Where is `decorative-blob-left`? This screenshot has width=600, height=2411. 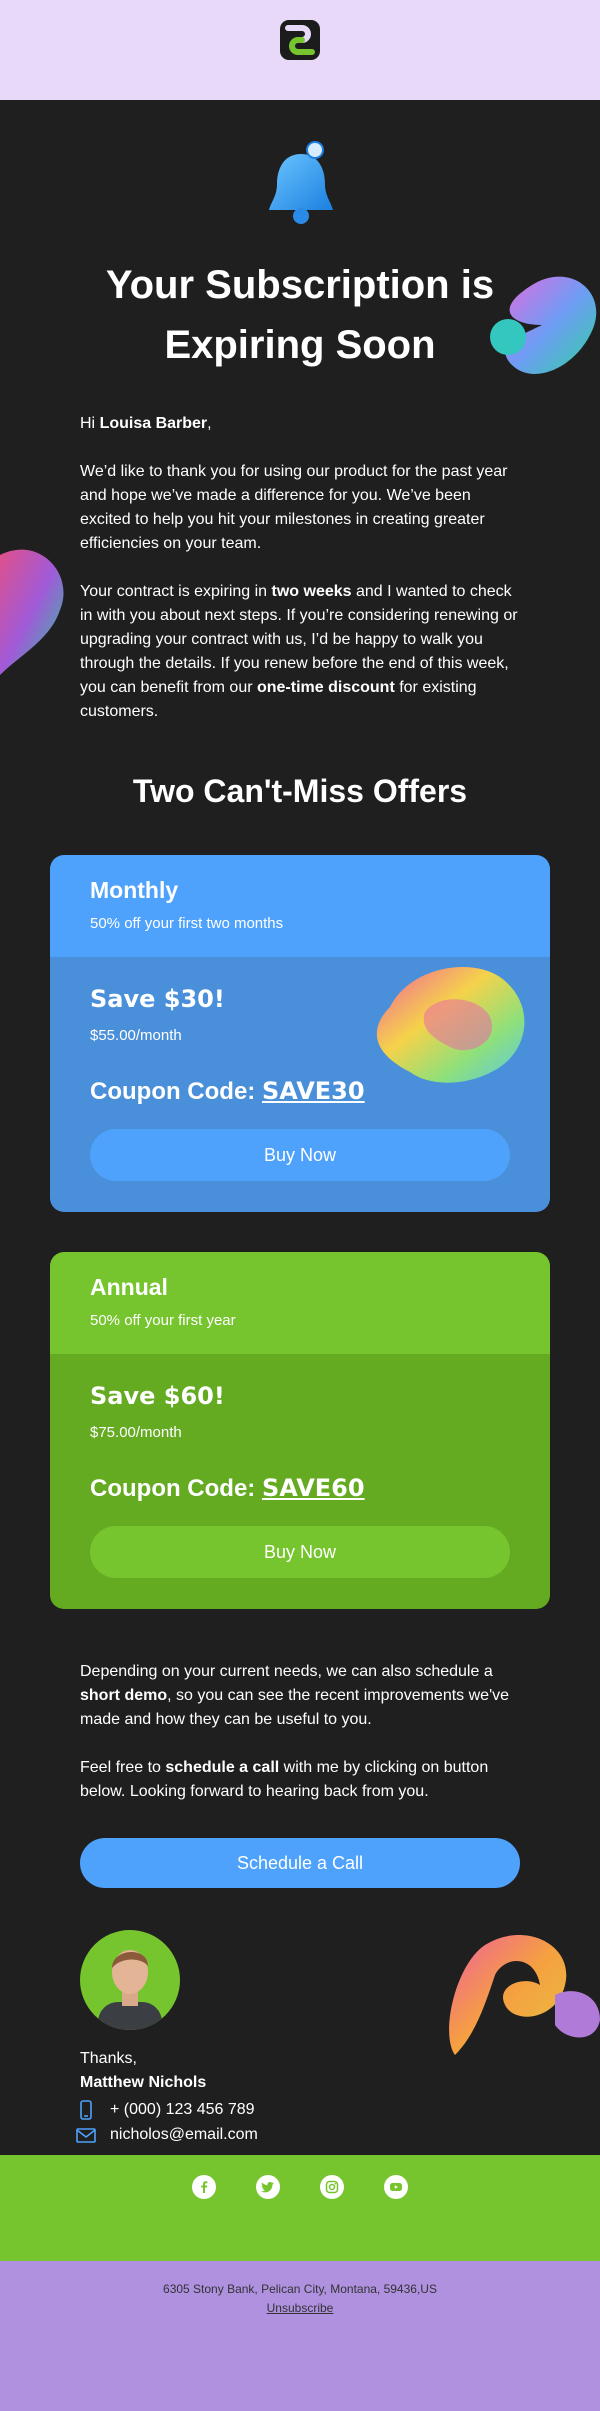
decorative-blob-left is located at coordinates (32, 612).